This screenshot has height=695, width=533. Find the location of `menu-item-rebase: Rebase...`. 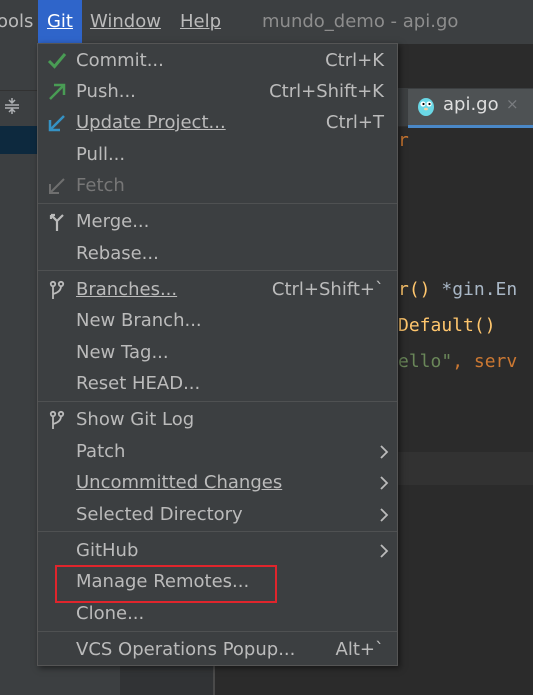

menu-item-rebase: Rebase... is located at coordinates (217, 253).